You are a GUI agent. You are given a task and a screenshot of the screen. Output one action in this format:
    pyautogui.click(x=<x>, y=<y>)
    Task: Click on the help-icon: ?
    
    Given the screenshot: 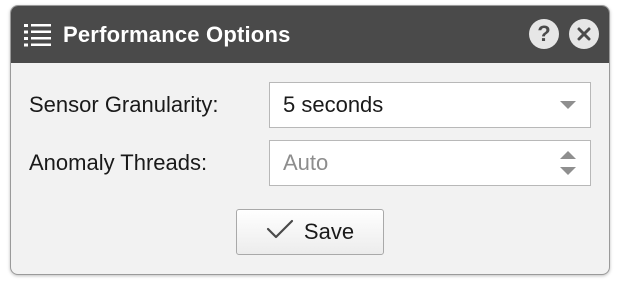 What is the action you would take?
    pyautogui.click(x=544, y=34)
    